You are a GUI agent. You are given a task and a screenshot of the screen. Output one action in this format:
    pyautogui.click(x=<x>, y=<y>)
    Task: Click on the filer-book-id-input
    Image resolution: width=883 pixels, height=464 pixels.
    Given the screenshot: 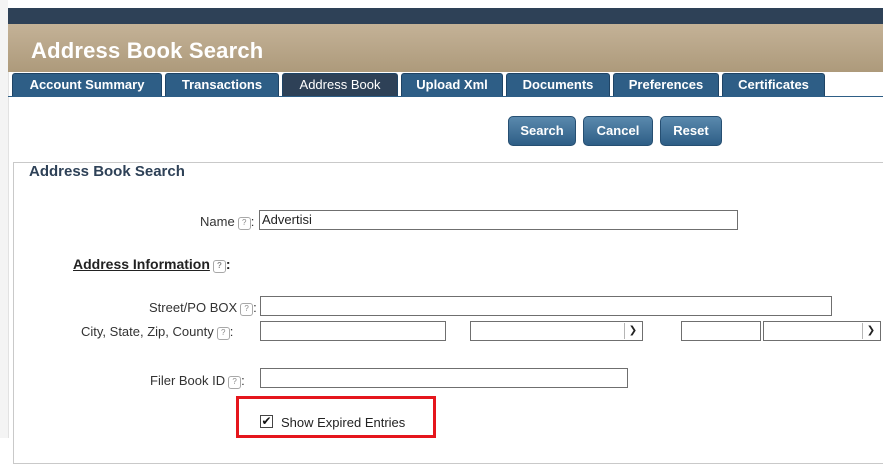 What is the action you would take?
    pyautogui.click(x=444, y=378)
    